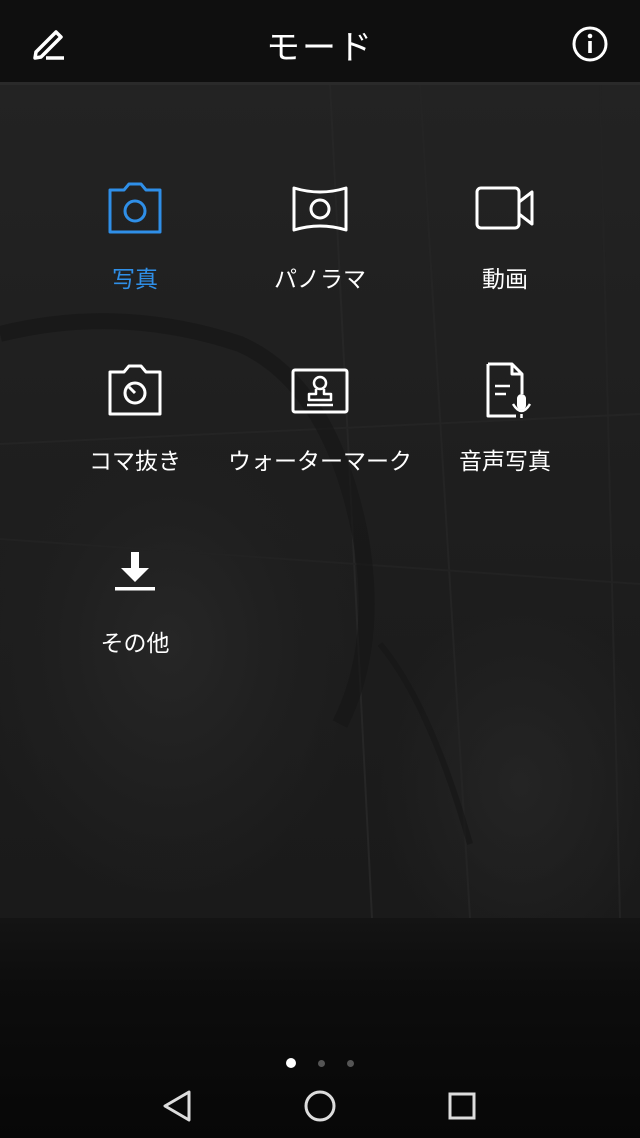 This screenshot has height=1138, width=640. I want to click on mode-watermark: ウォーターマーク, so click(320, 435).